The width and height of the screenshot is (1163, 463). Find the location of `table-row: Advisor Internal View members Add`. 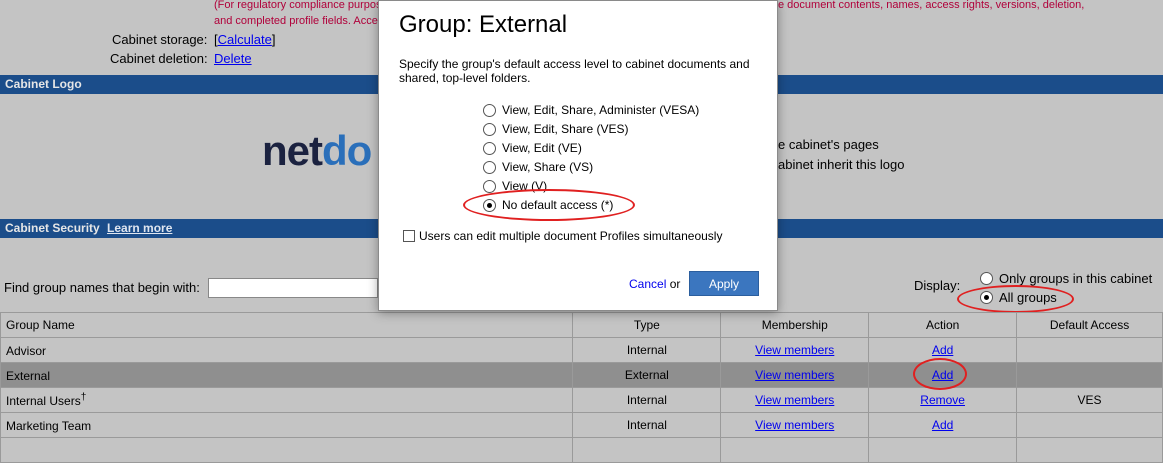

table-row: Advisor Internal View members Add is located at coordinates (581, 350).